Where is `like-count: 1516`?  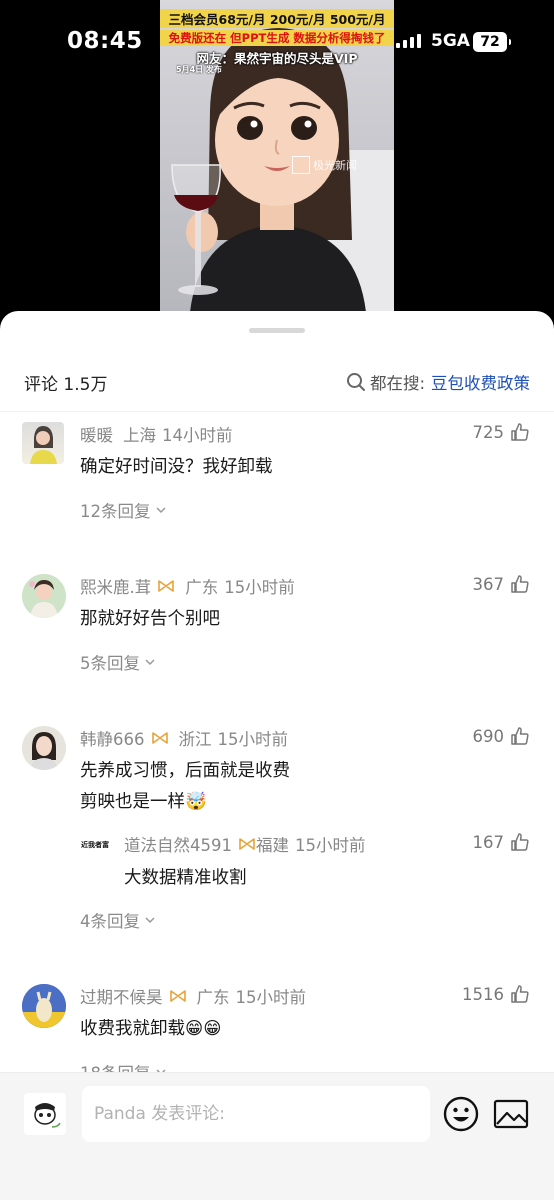 like-count: 1516 is located at coordinates (483, 994).